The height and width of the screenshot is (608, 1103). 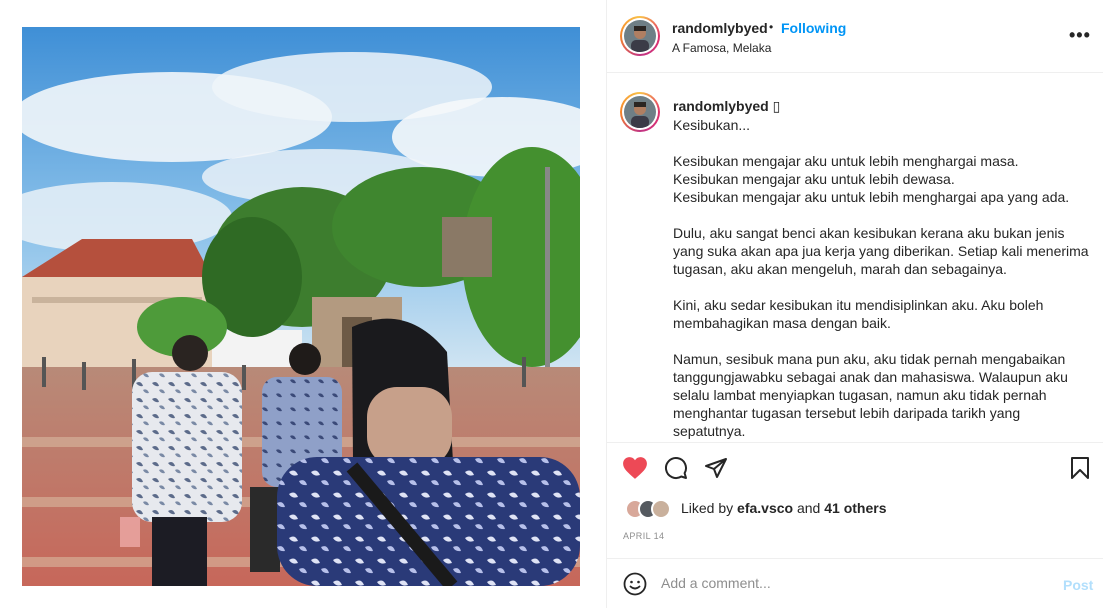 I want to click on avatar, so click(x=640, y=36).